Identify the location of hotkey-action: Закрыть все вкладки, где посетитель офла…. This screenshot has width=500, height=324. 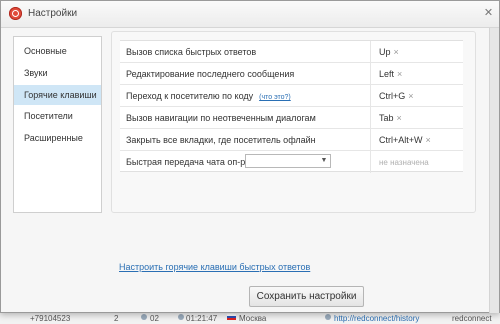
(221, 140).